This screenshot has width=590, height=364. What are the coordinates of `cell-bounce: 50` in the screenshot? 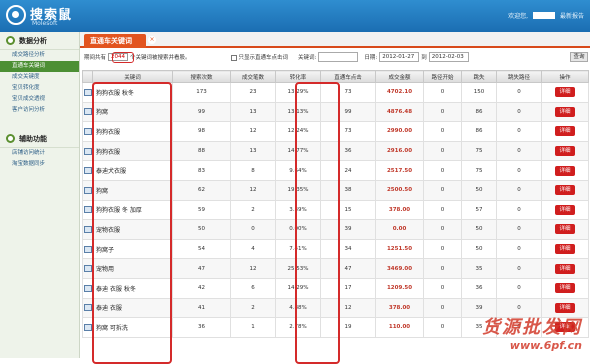 It's located at (479, 229).